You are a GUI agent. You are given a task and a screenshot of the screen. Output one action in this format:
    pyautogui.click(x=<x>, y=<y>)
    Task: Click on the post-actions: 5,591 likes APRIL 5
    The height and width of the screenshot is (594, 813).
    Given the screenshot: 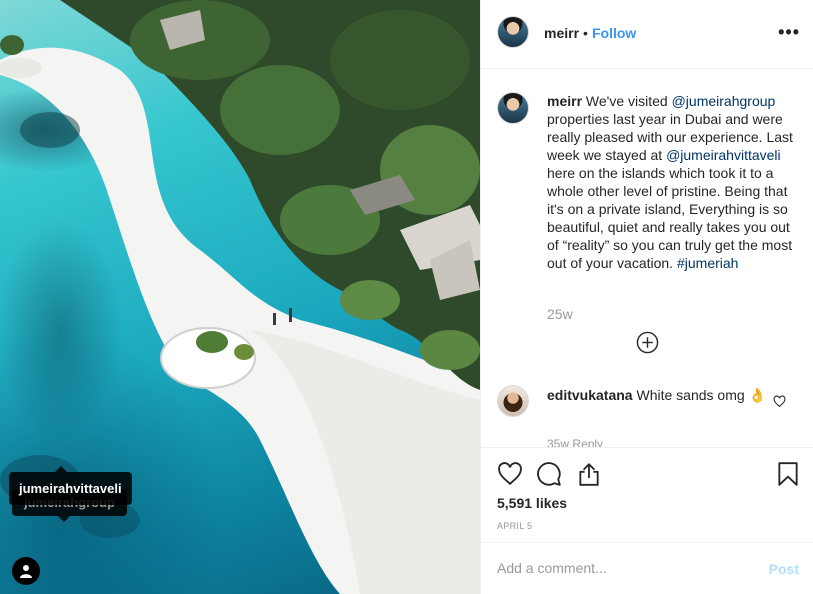 What is the action you would take?
    pyautogui.click(x=647, y=494)
    